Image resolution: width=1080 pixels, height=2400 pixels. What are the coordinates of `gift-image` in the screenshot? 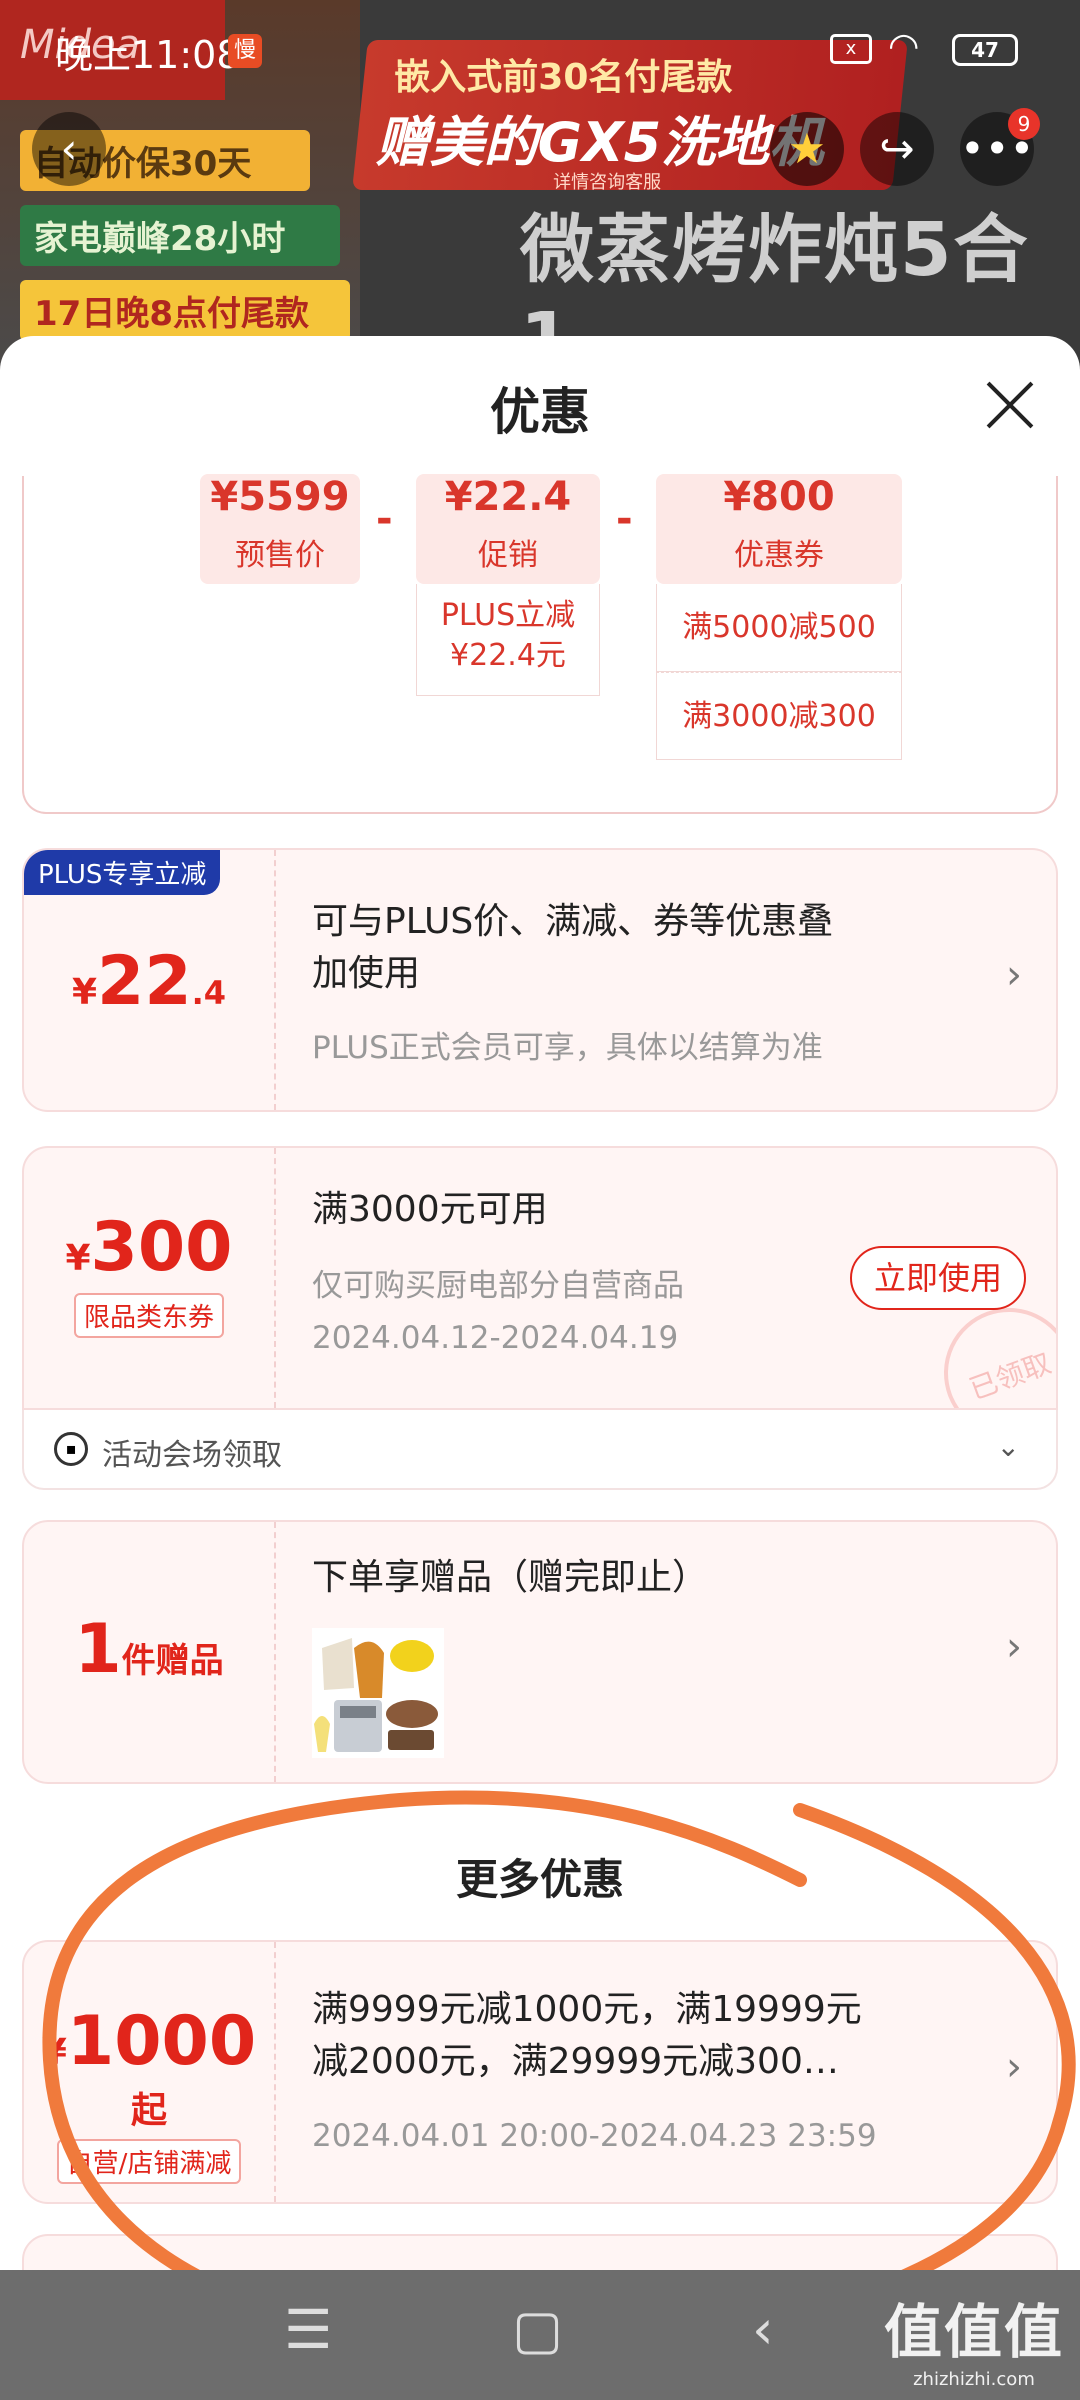 It's located at (378, 1693).